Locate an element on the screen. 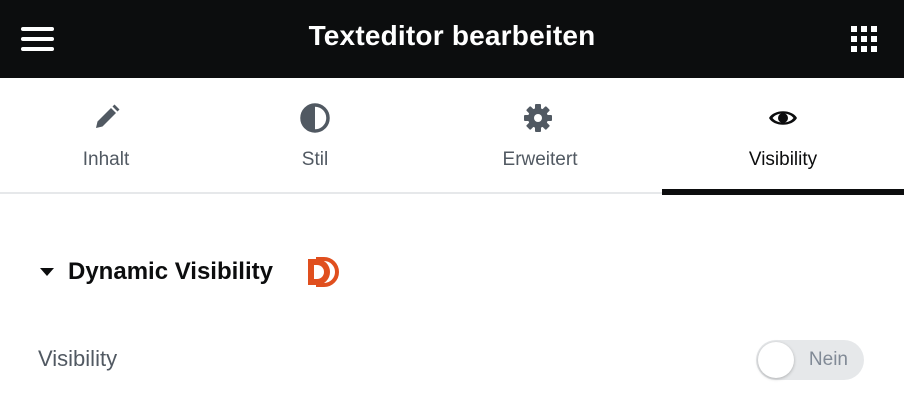  tab-label: Erweitert is located at coordinates (540, 159).